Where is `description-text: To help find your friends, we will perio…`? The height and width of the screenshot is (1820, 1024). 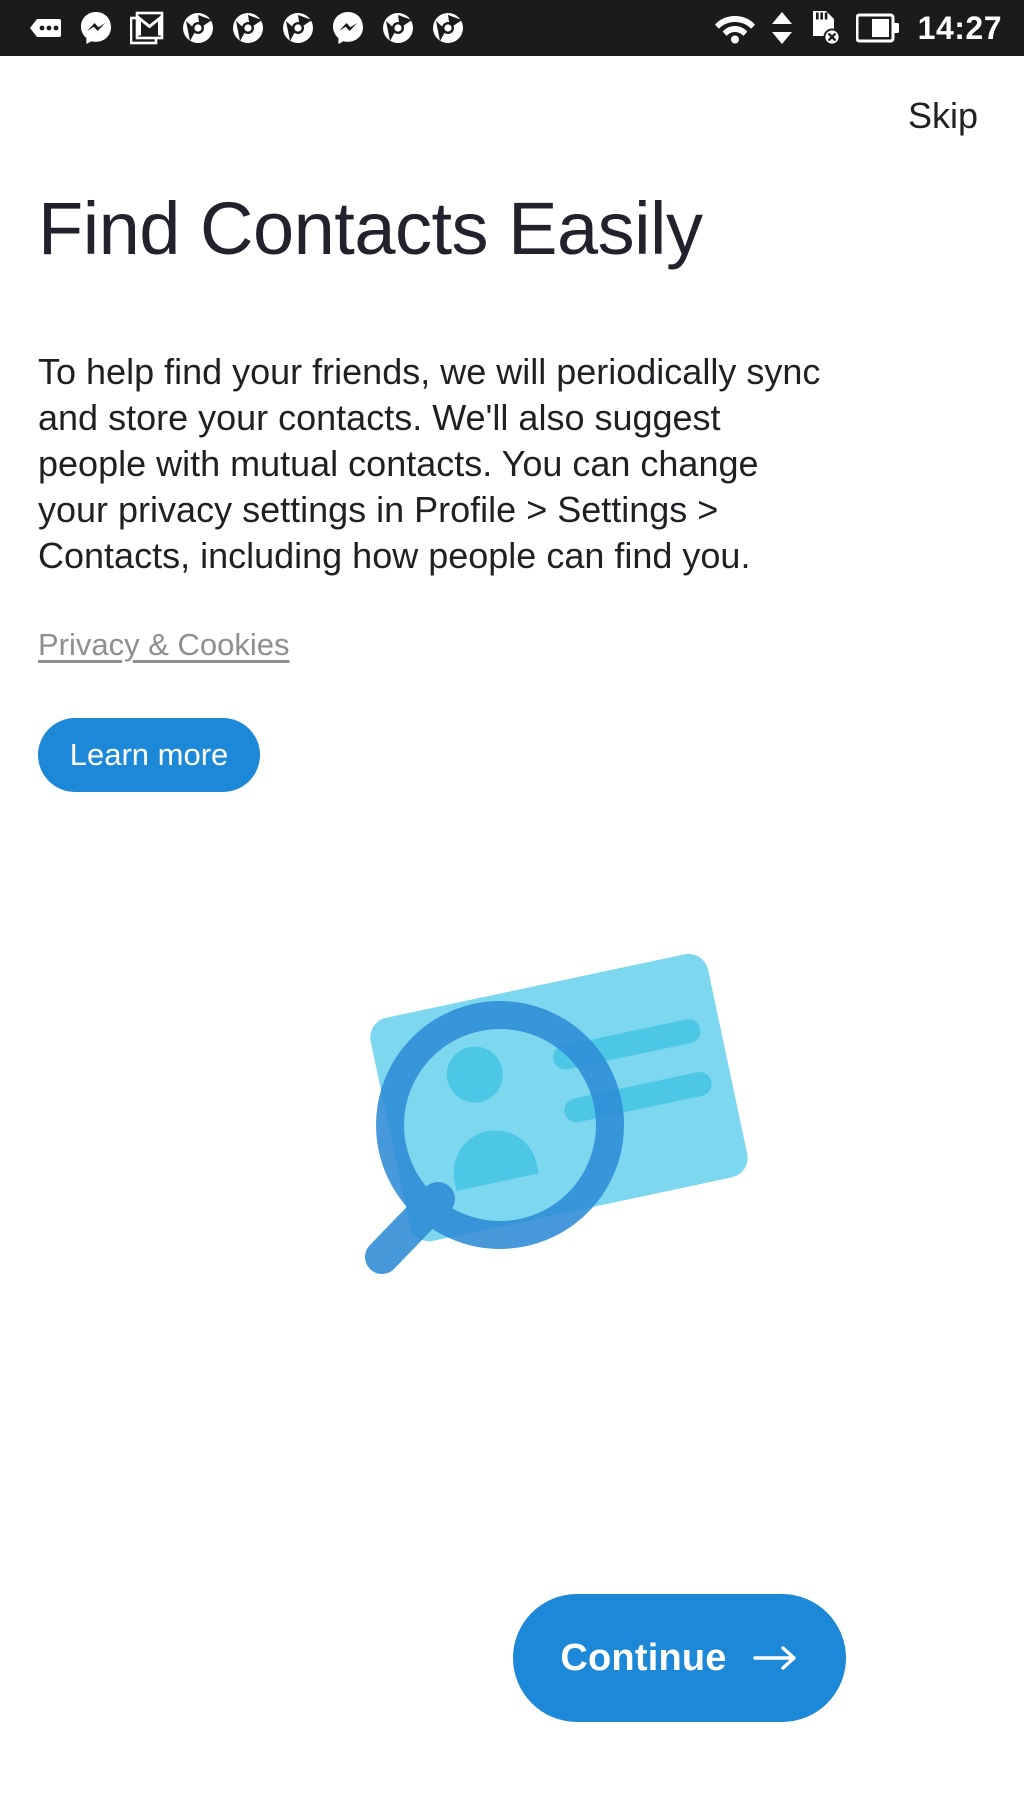
description-text: To help find your friends, we will perio… is located at coordinates (429, 464).